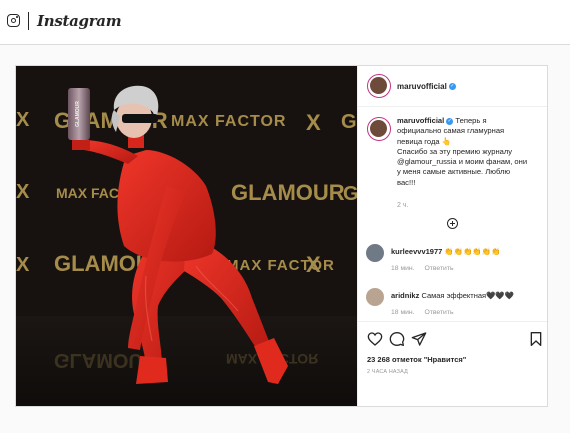 The image size is (570, 433). I want to click on comment-body: kurleevvv1977 👏👏👏👏👏👏, so click(445, 251).